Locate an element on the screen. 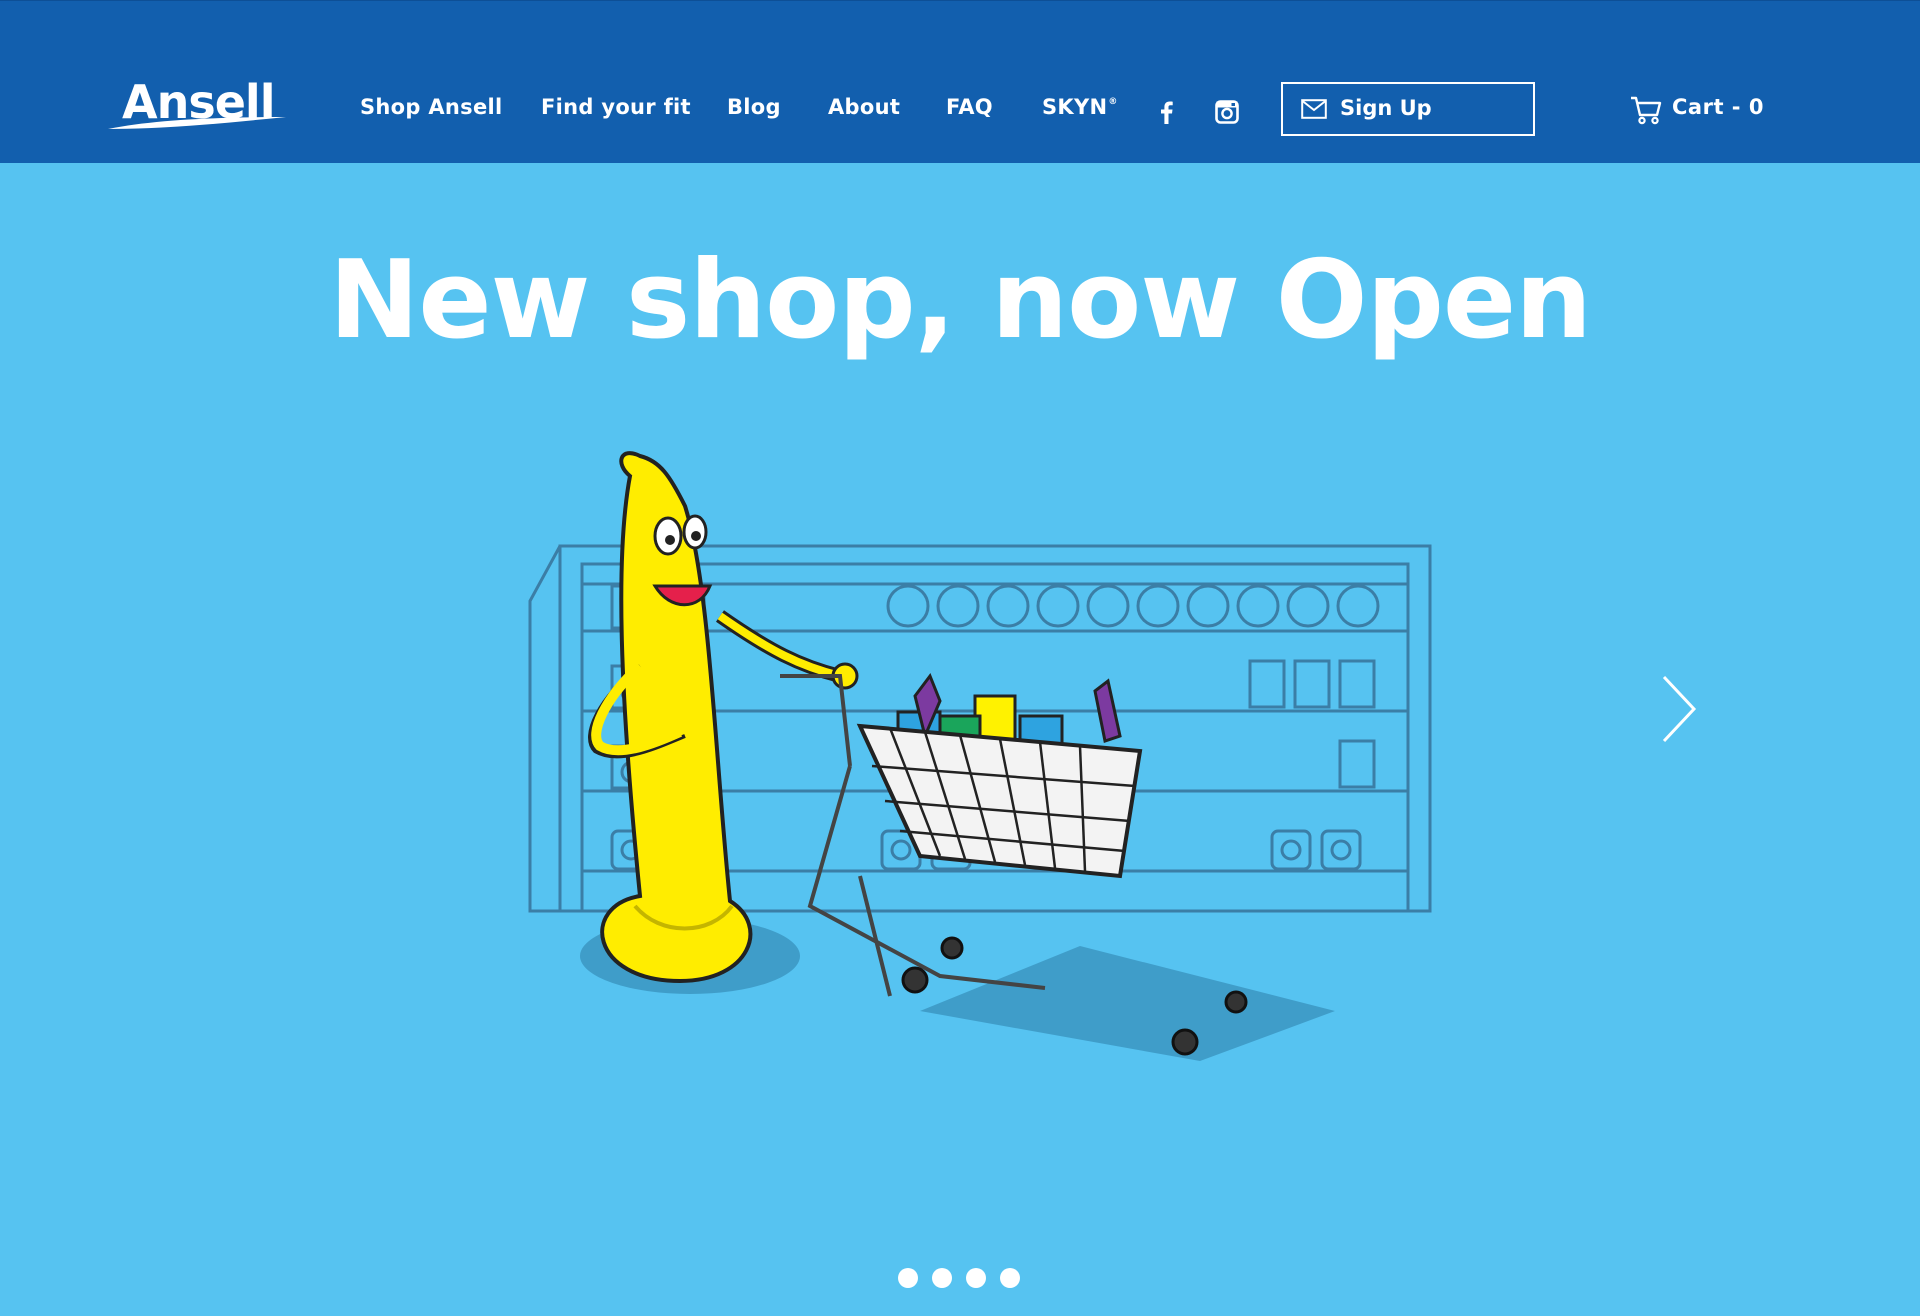 Image resolution: width=1920 pixels, height=1316 pixels. nav-faq: FAQ is located at coordinates (969, 107).